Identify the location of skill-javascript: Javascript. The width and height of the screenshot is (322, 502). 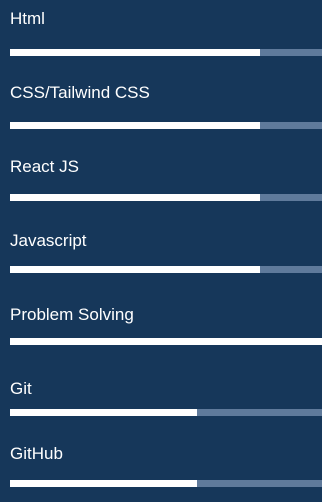
(161, 256).